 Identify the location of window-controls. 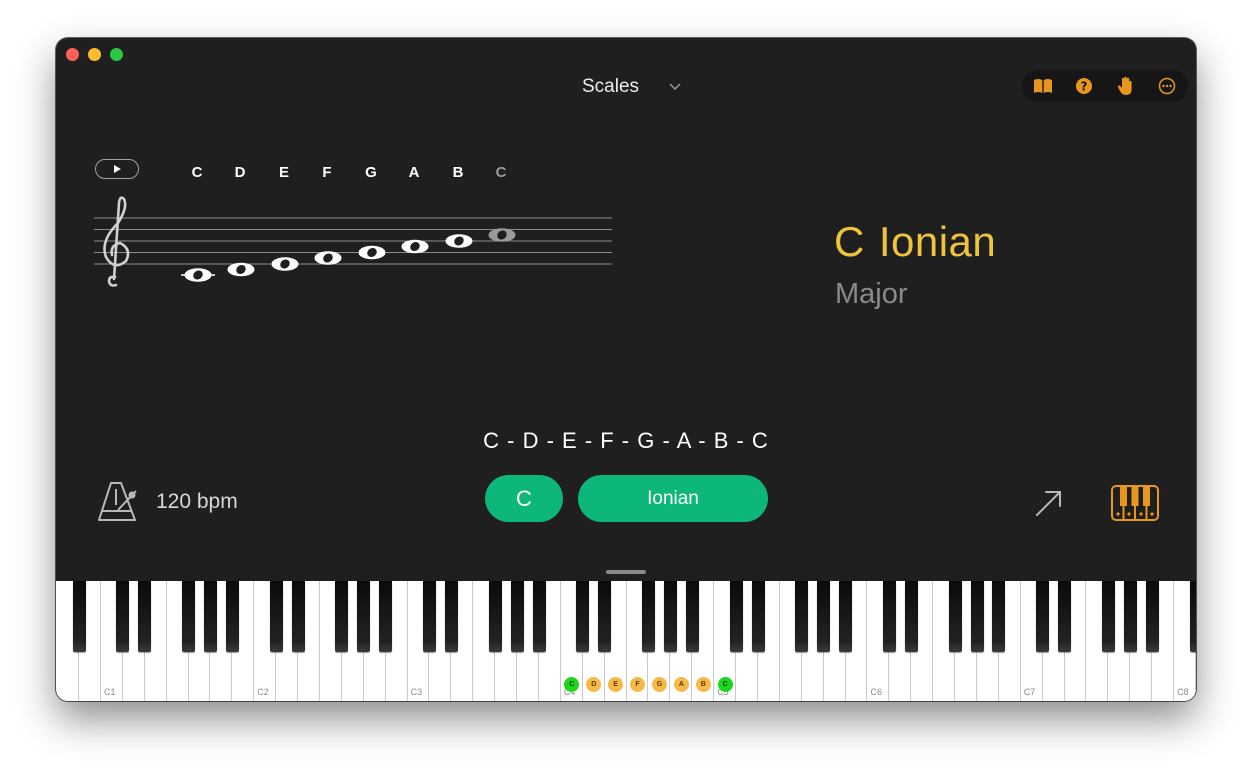
(94, 54).